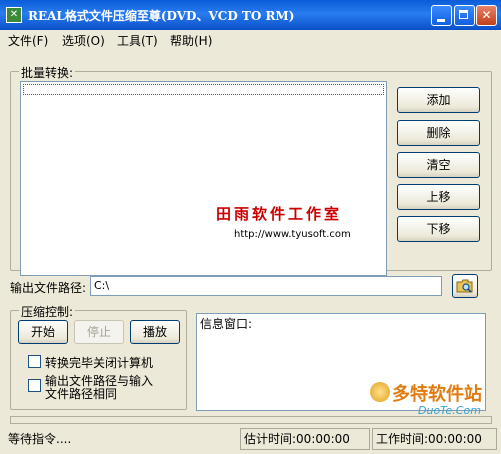 The height and width of the screenshot is (454, 501). I want to click on watermark-url: http://www.tyusoft.com, so click(292, 234).